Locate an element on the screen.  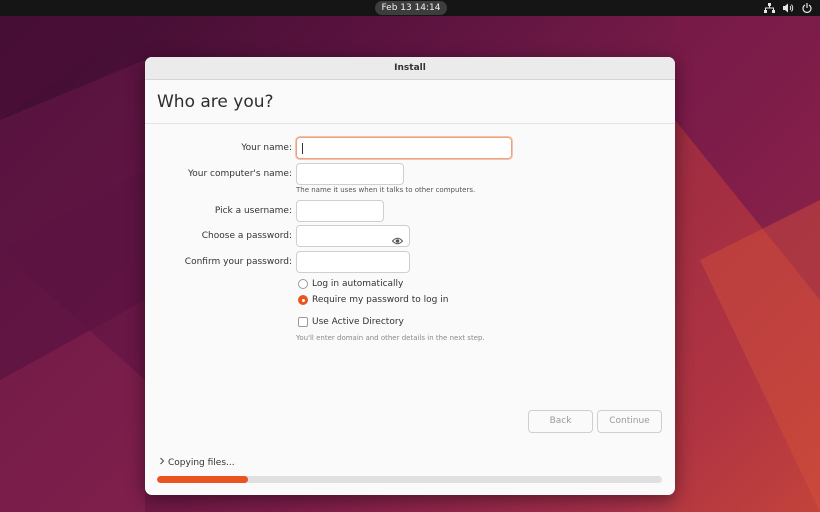
volume-icon is located at coordinates (788, 8).